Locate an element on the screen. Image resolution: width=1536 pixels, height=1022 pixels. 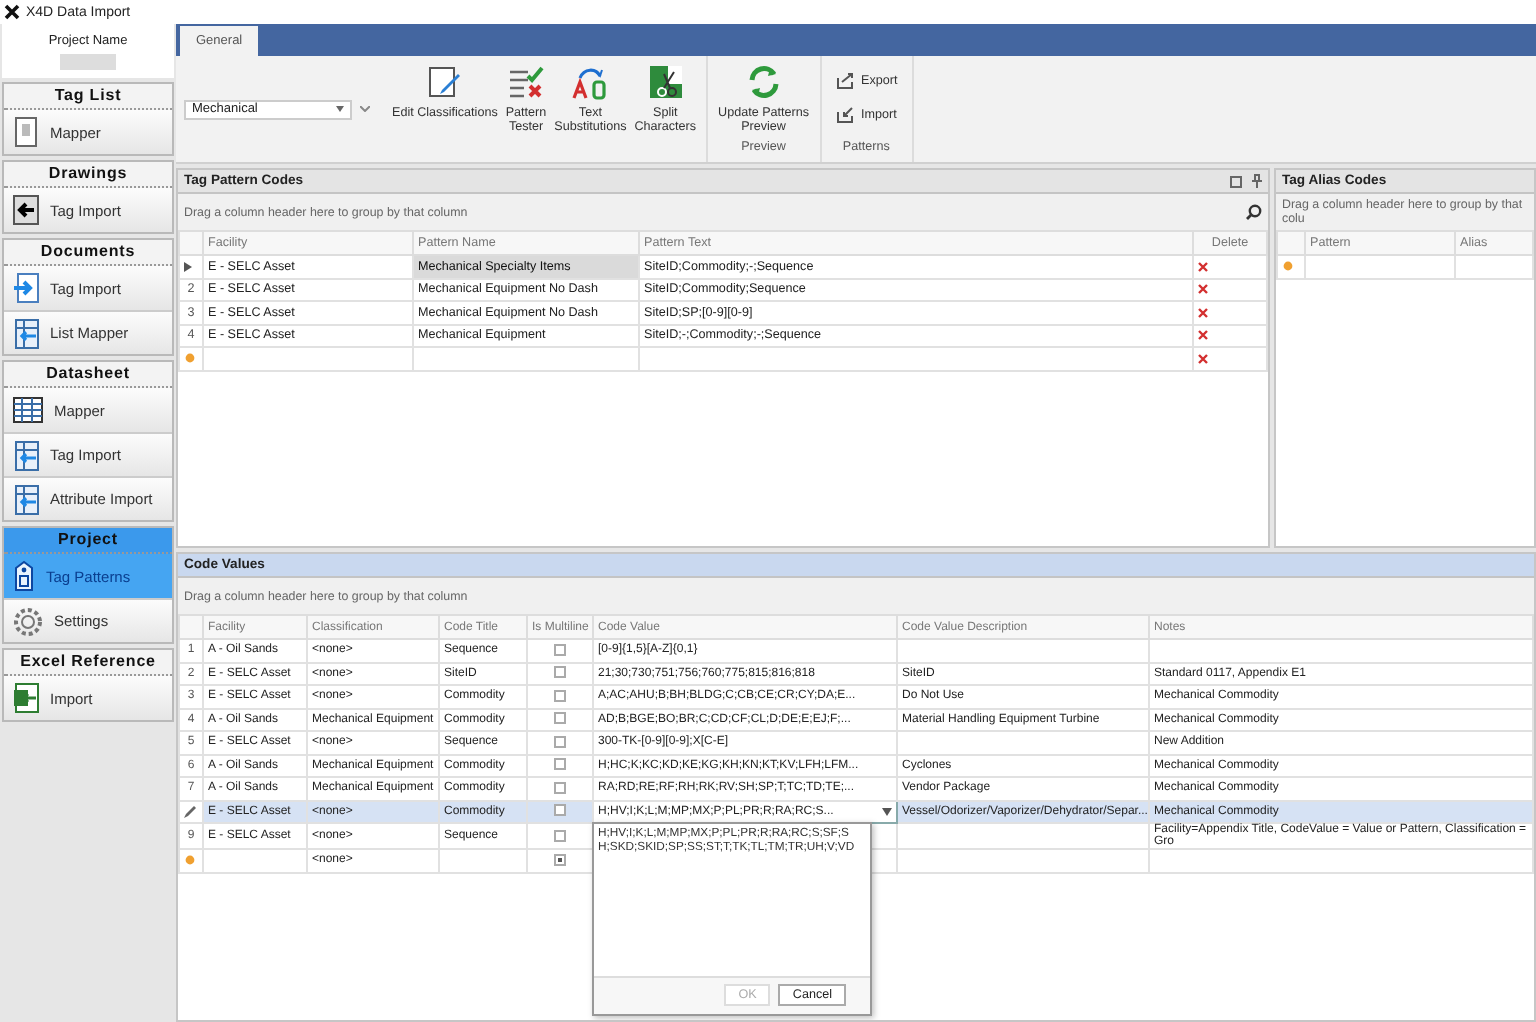
dropdown-icon is located at coordinates (887, 811).